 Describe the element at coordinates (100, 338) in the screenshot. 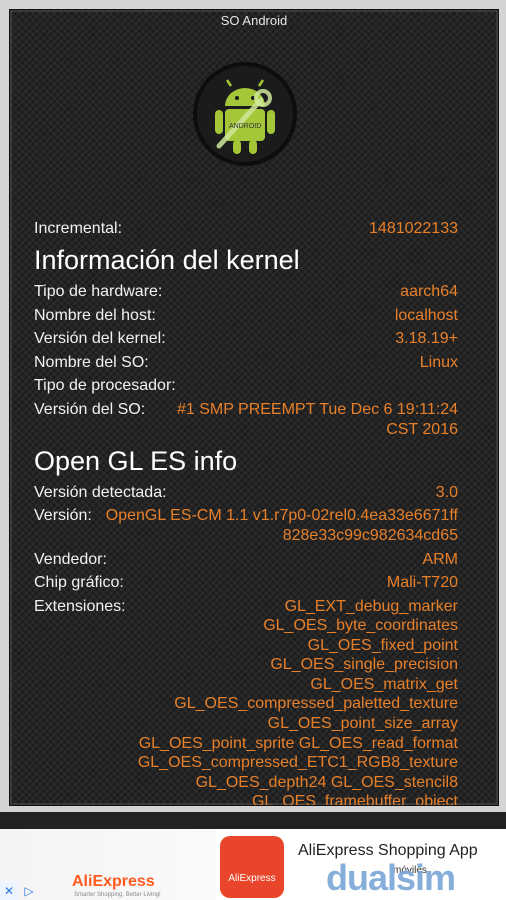

I see `row-label: Versión del kernel:` at that location.